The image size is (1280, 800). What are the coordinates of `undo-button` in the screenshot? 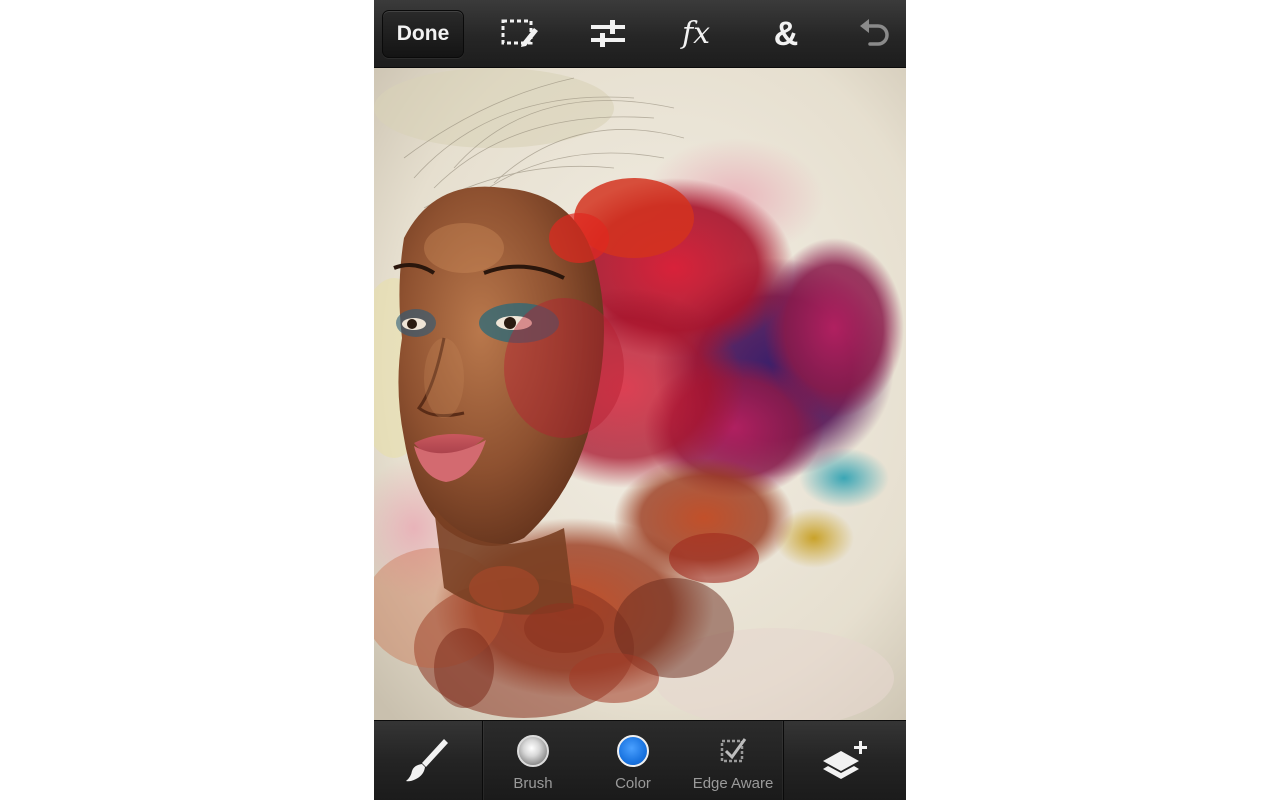 It's located at (874, 34).